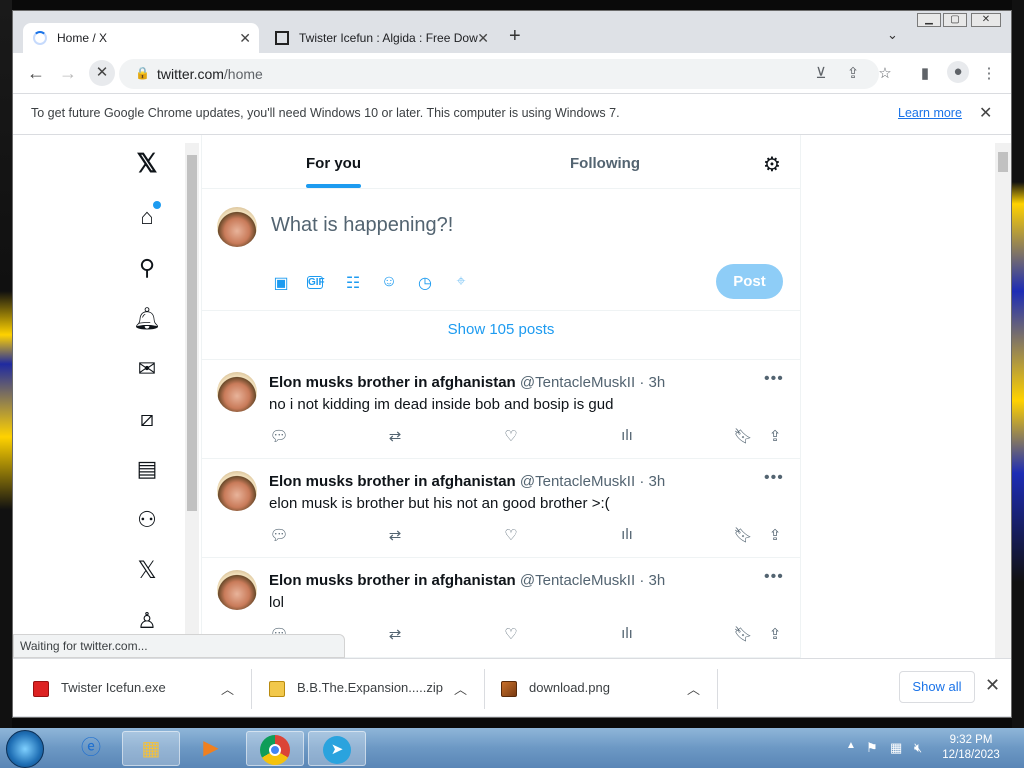 The height and width of the screenshot is (768, 1024). What do you see at coordinates (872, 748) in the screenshot?
I see `action-center-flag-icon: ⚑` at bounding box center [872, 748].